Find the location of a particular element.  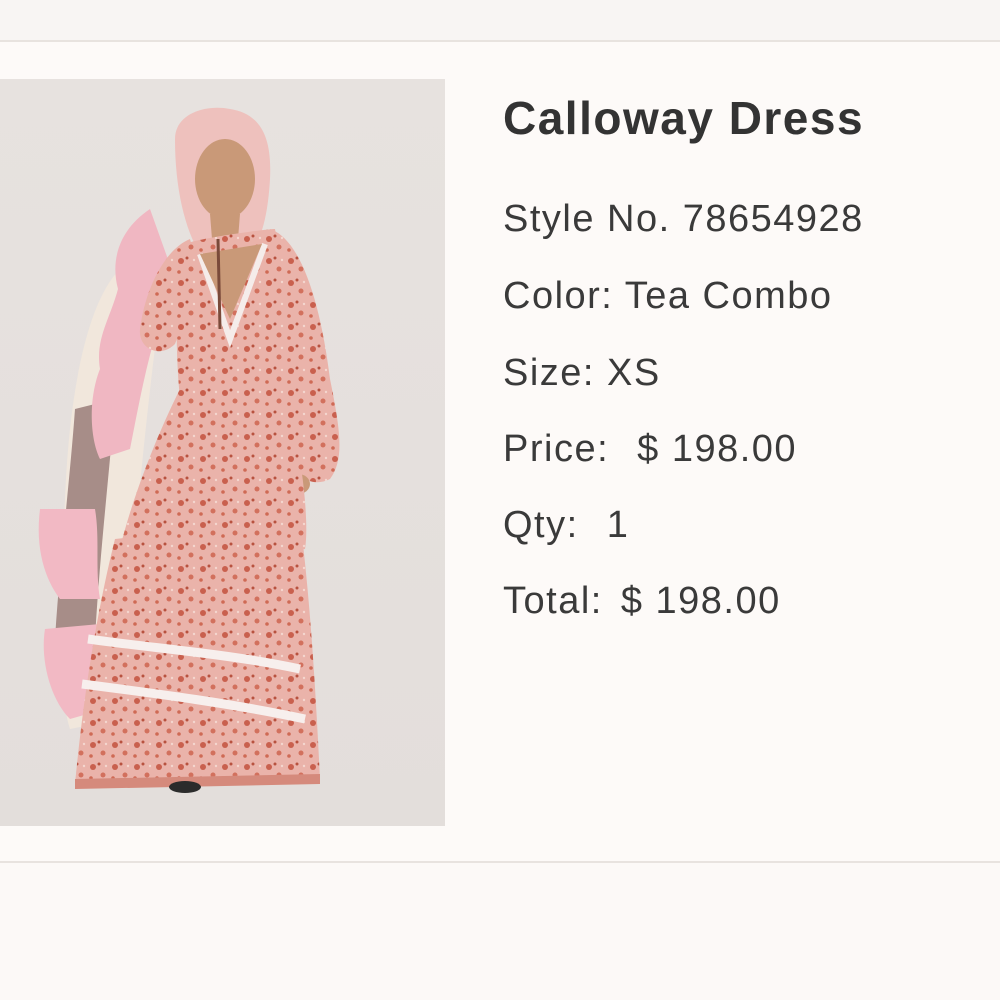

price-label: Price: is located at coordinates (556, 449).